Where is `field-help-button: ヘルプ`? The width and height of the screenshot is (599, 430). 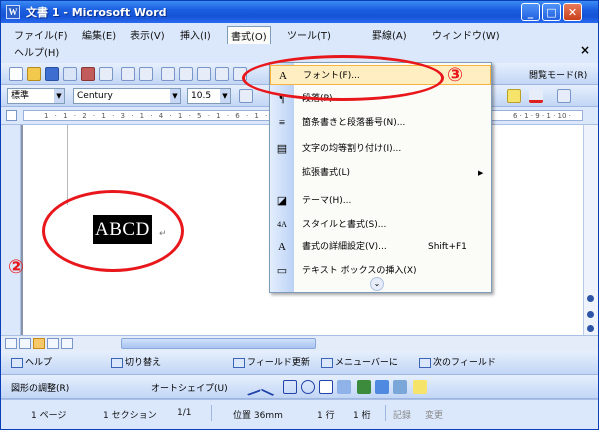 field-help-button: ヘルプ is located at coordinates (31, 361).